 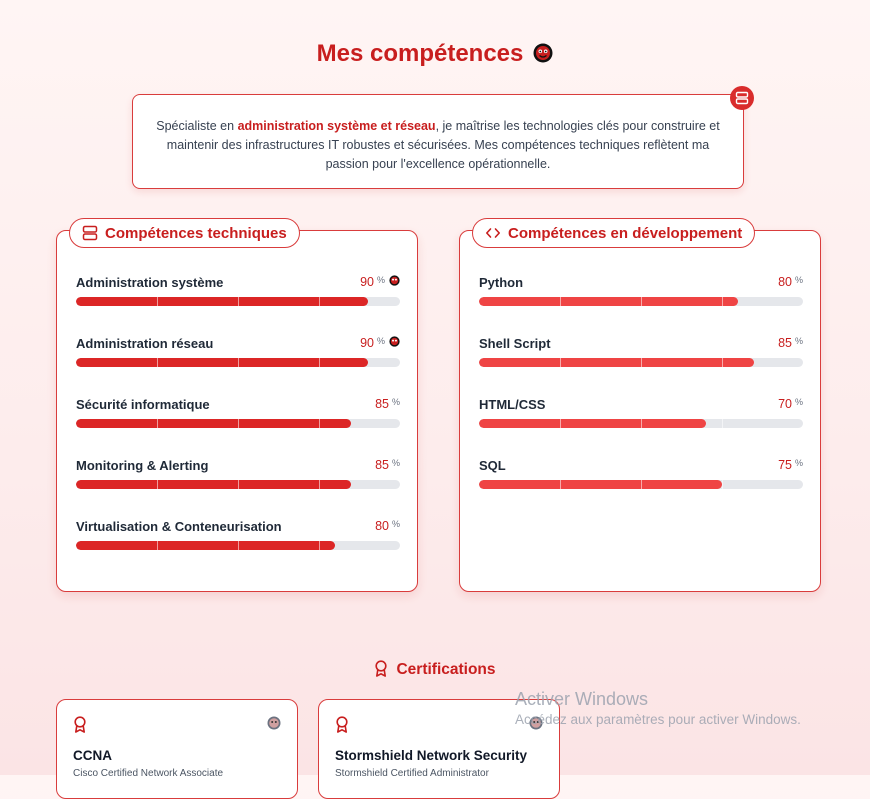 What do you see at coordinates (142, 465) in the screenshot?
I see `skill-name: Monitoring & Alerting` at bounding box center [142, 465].